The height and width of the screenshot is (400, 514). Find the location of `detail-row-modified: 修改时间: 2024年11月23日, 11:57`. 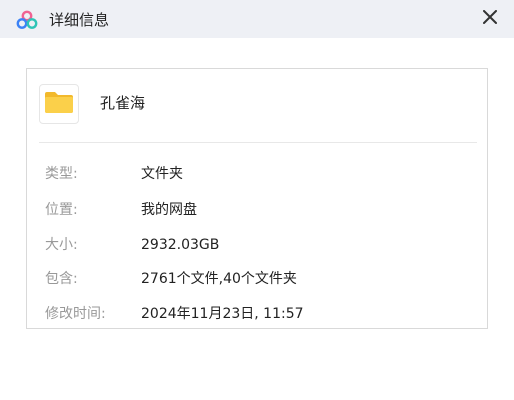

detail-row-modified: 修改时间: 2024年11月23日, 11:57 is located at coordinates (257, 314).